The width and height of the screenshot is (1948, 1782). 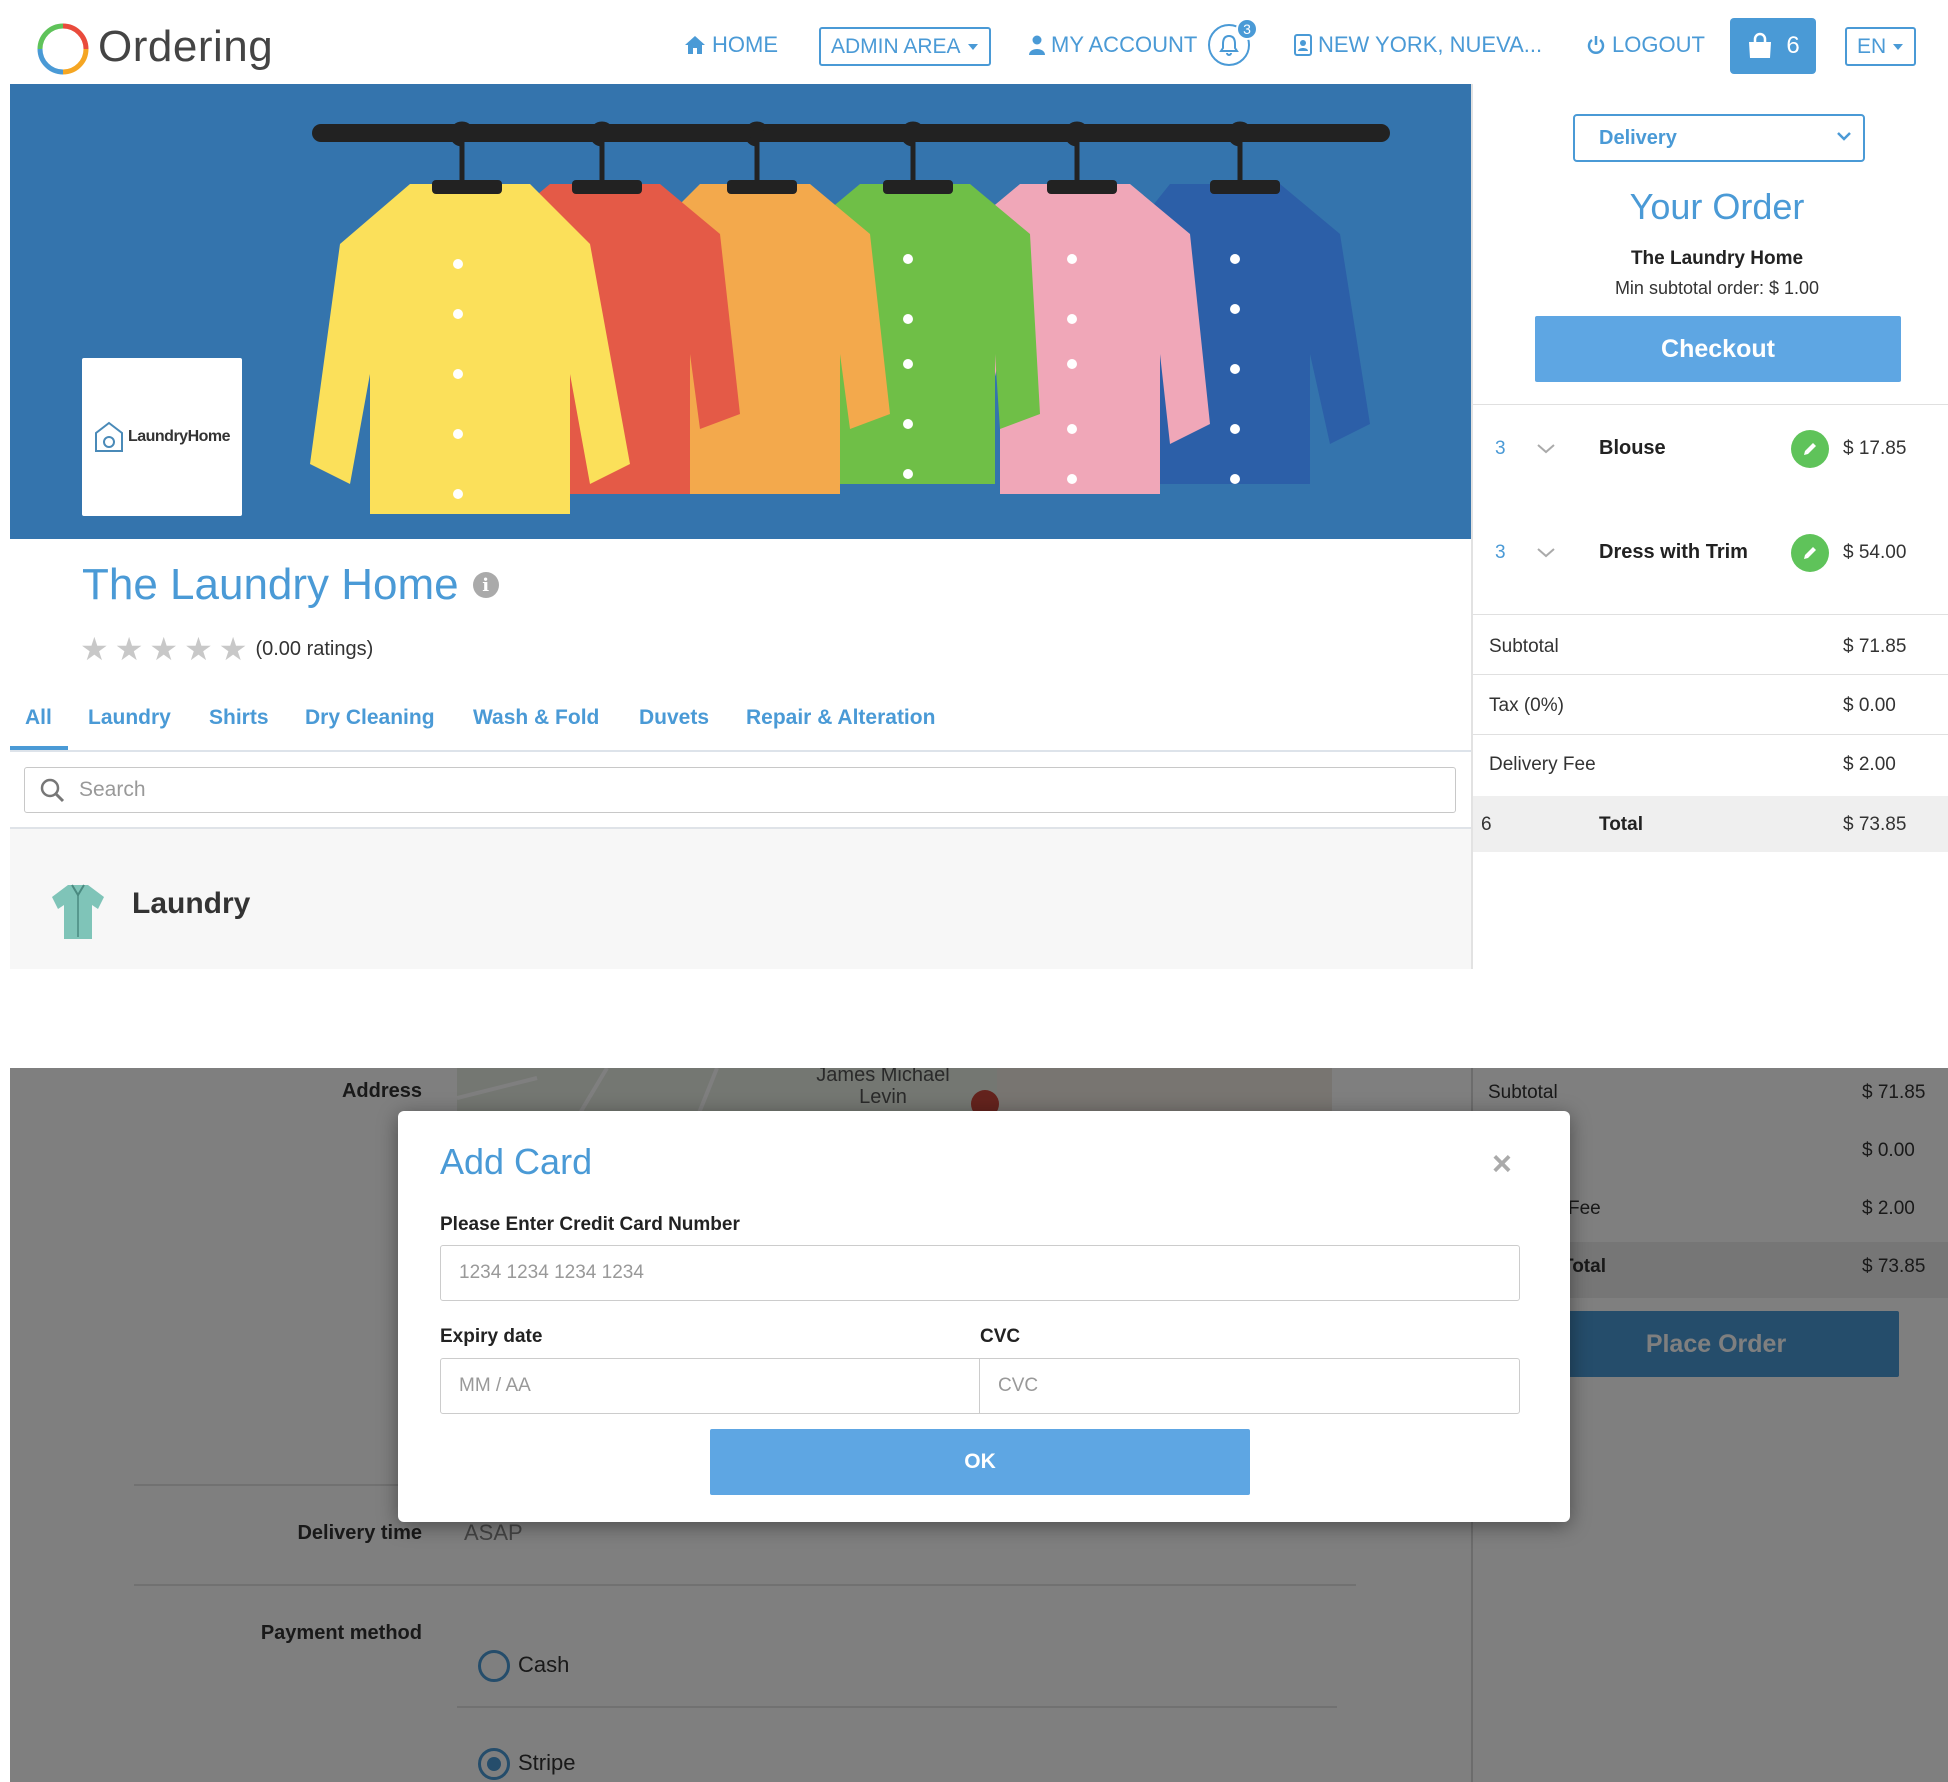 What do you see at coordinates (1124, 44) in the screenshot?
I see `nav-my-account-label: MY ACCOUNT` at bounding box center [1124, 44].